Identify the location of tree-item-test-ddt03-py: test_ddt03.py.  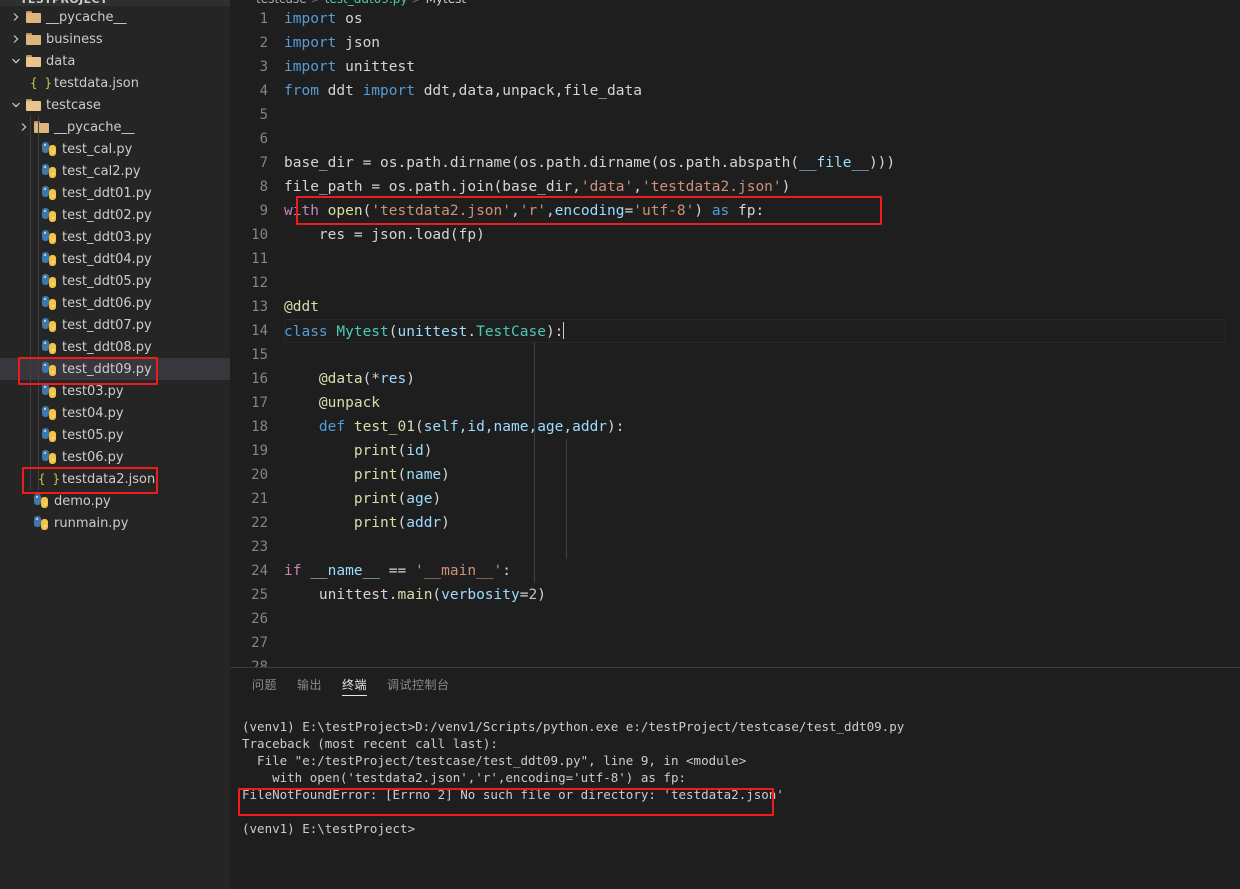
(115, 237).